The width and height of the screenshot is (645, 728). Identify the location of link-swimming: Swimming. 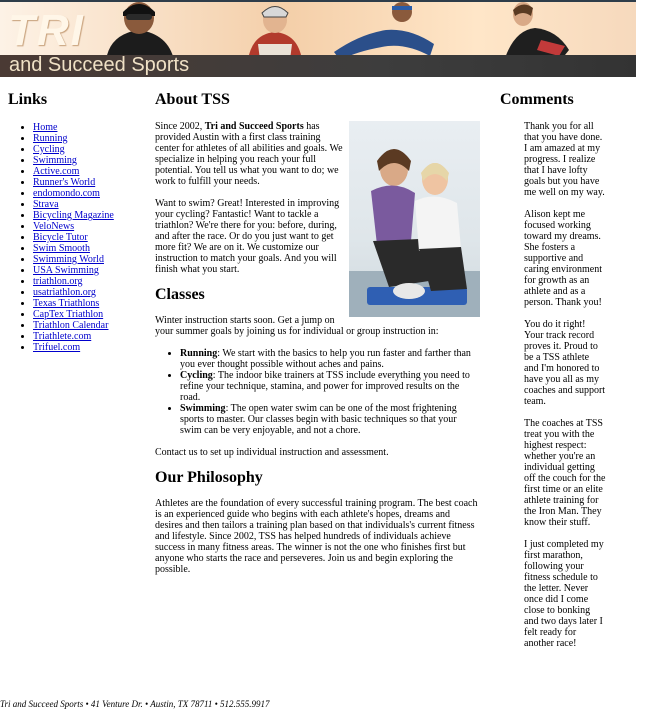
(55, 160).